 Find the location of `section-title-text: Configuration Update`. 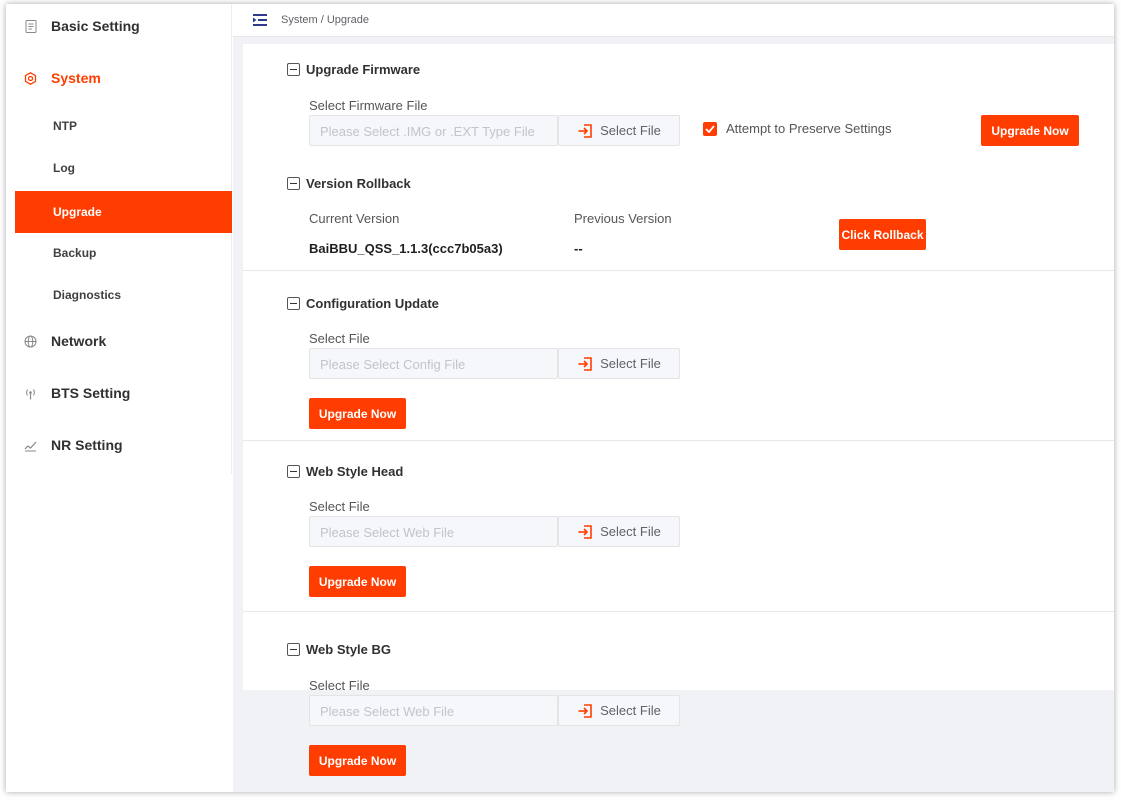

section-title-text: Configuration Update is located at coordinates (372, 303).